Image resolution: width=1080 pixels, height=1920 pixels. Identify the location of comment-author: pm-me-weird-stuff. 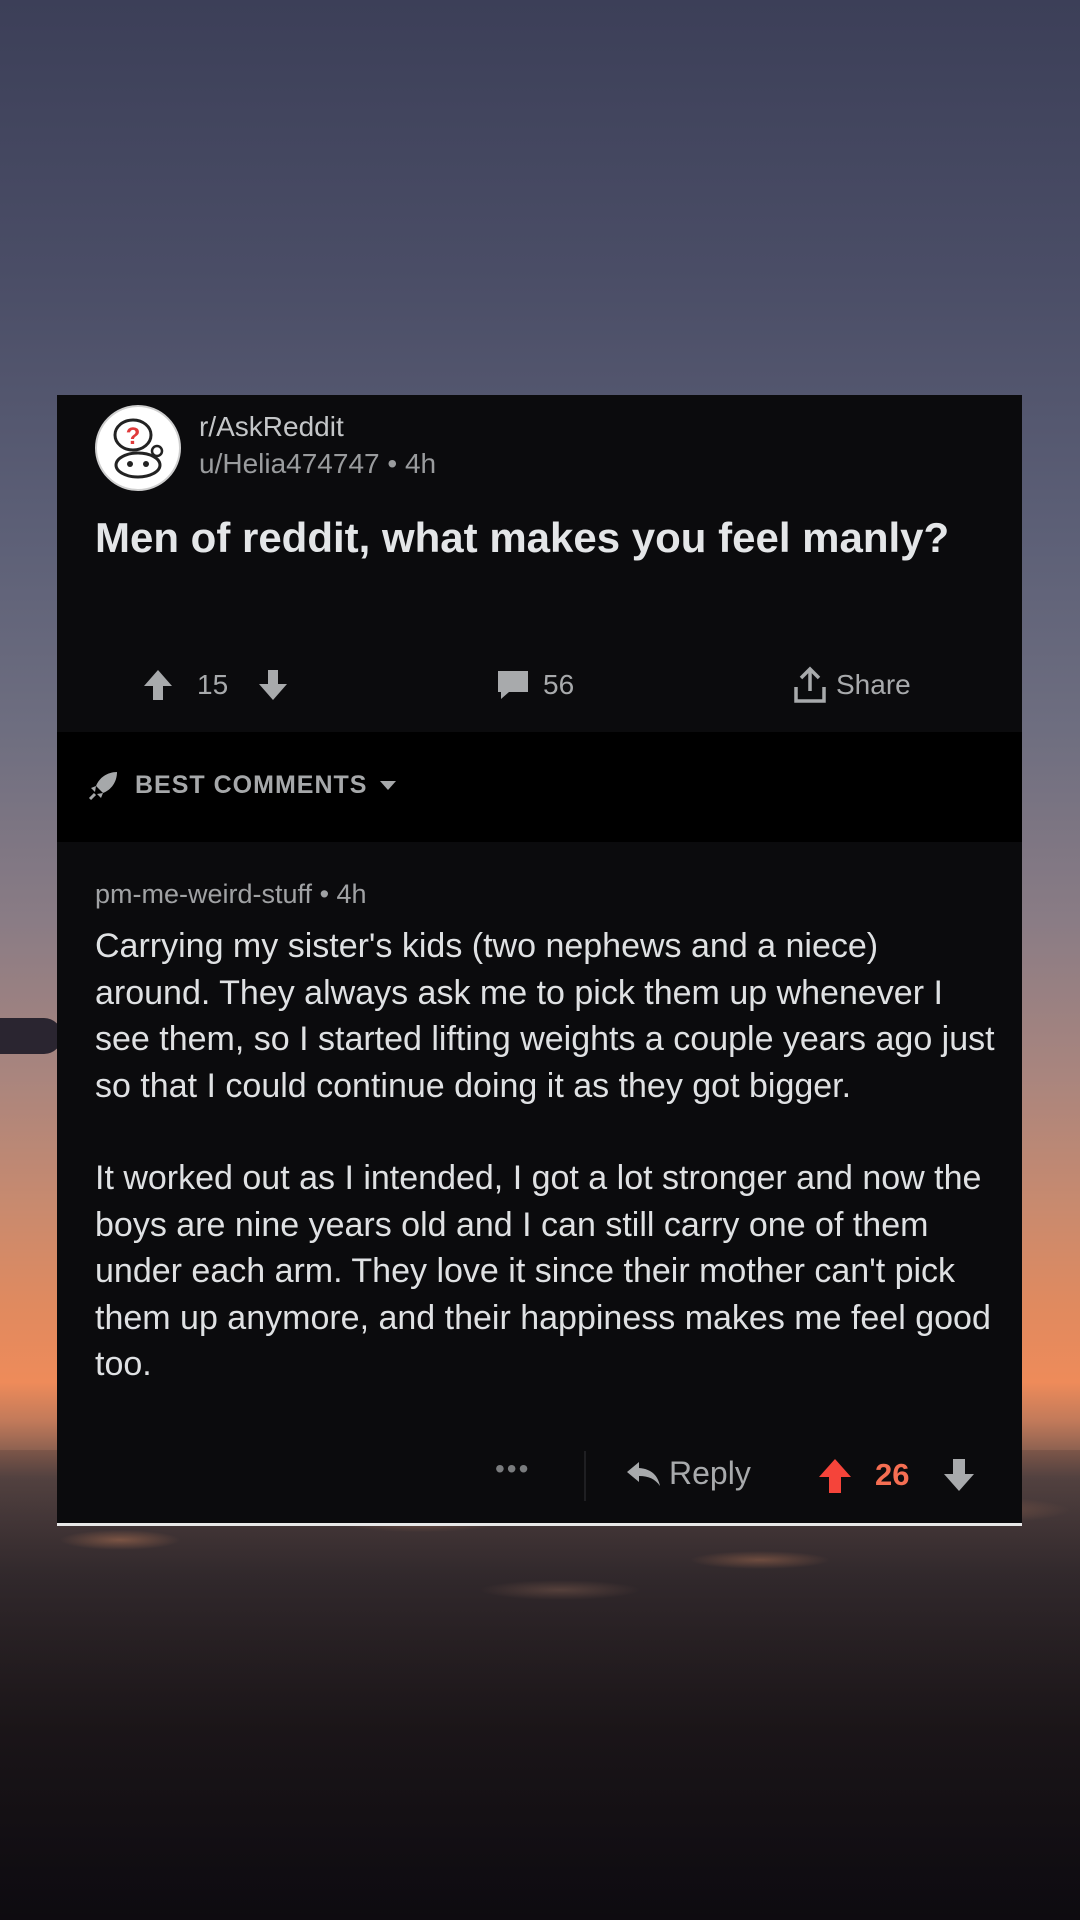
(203, 894).